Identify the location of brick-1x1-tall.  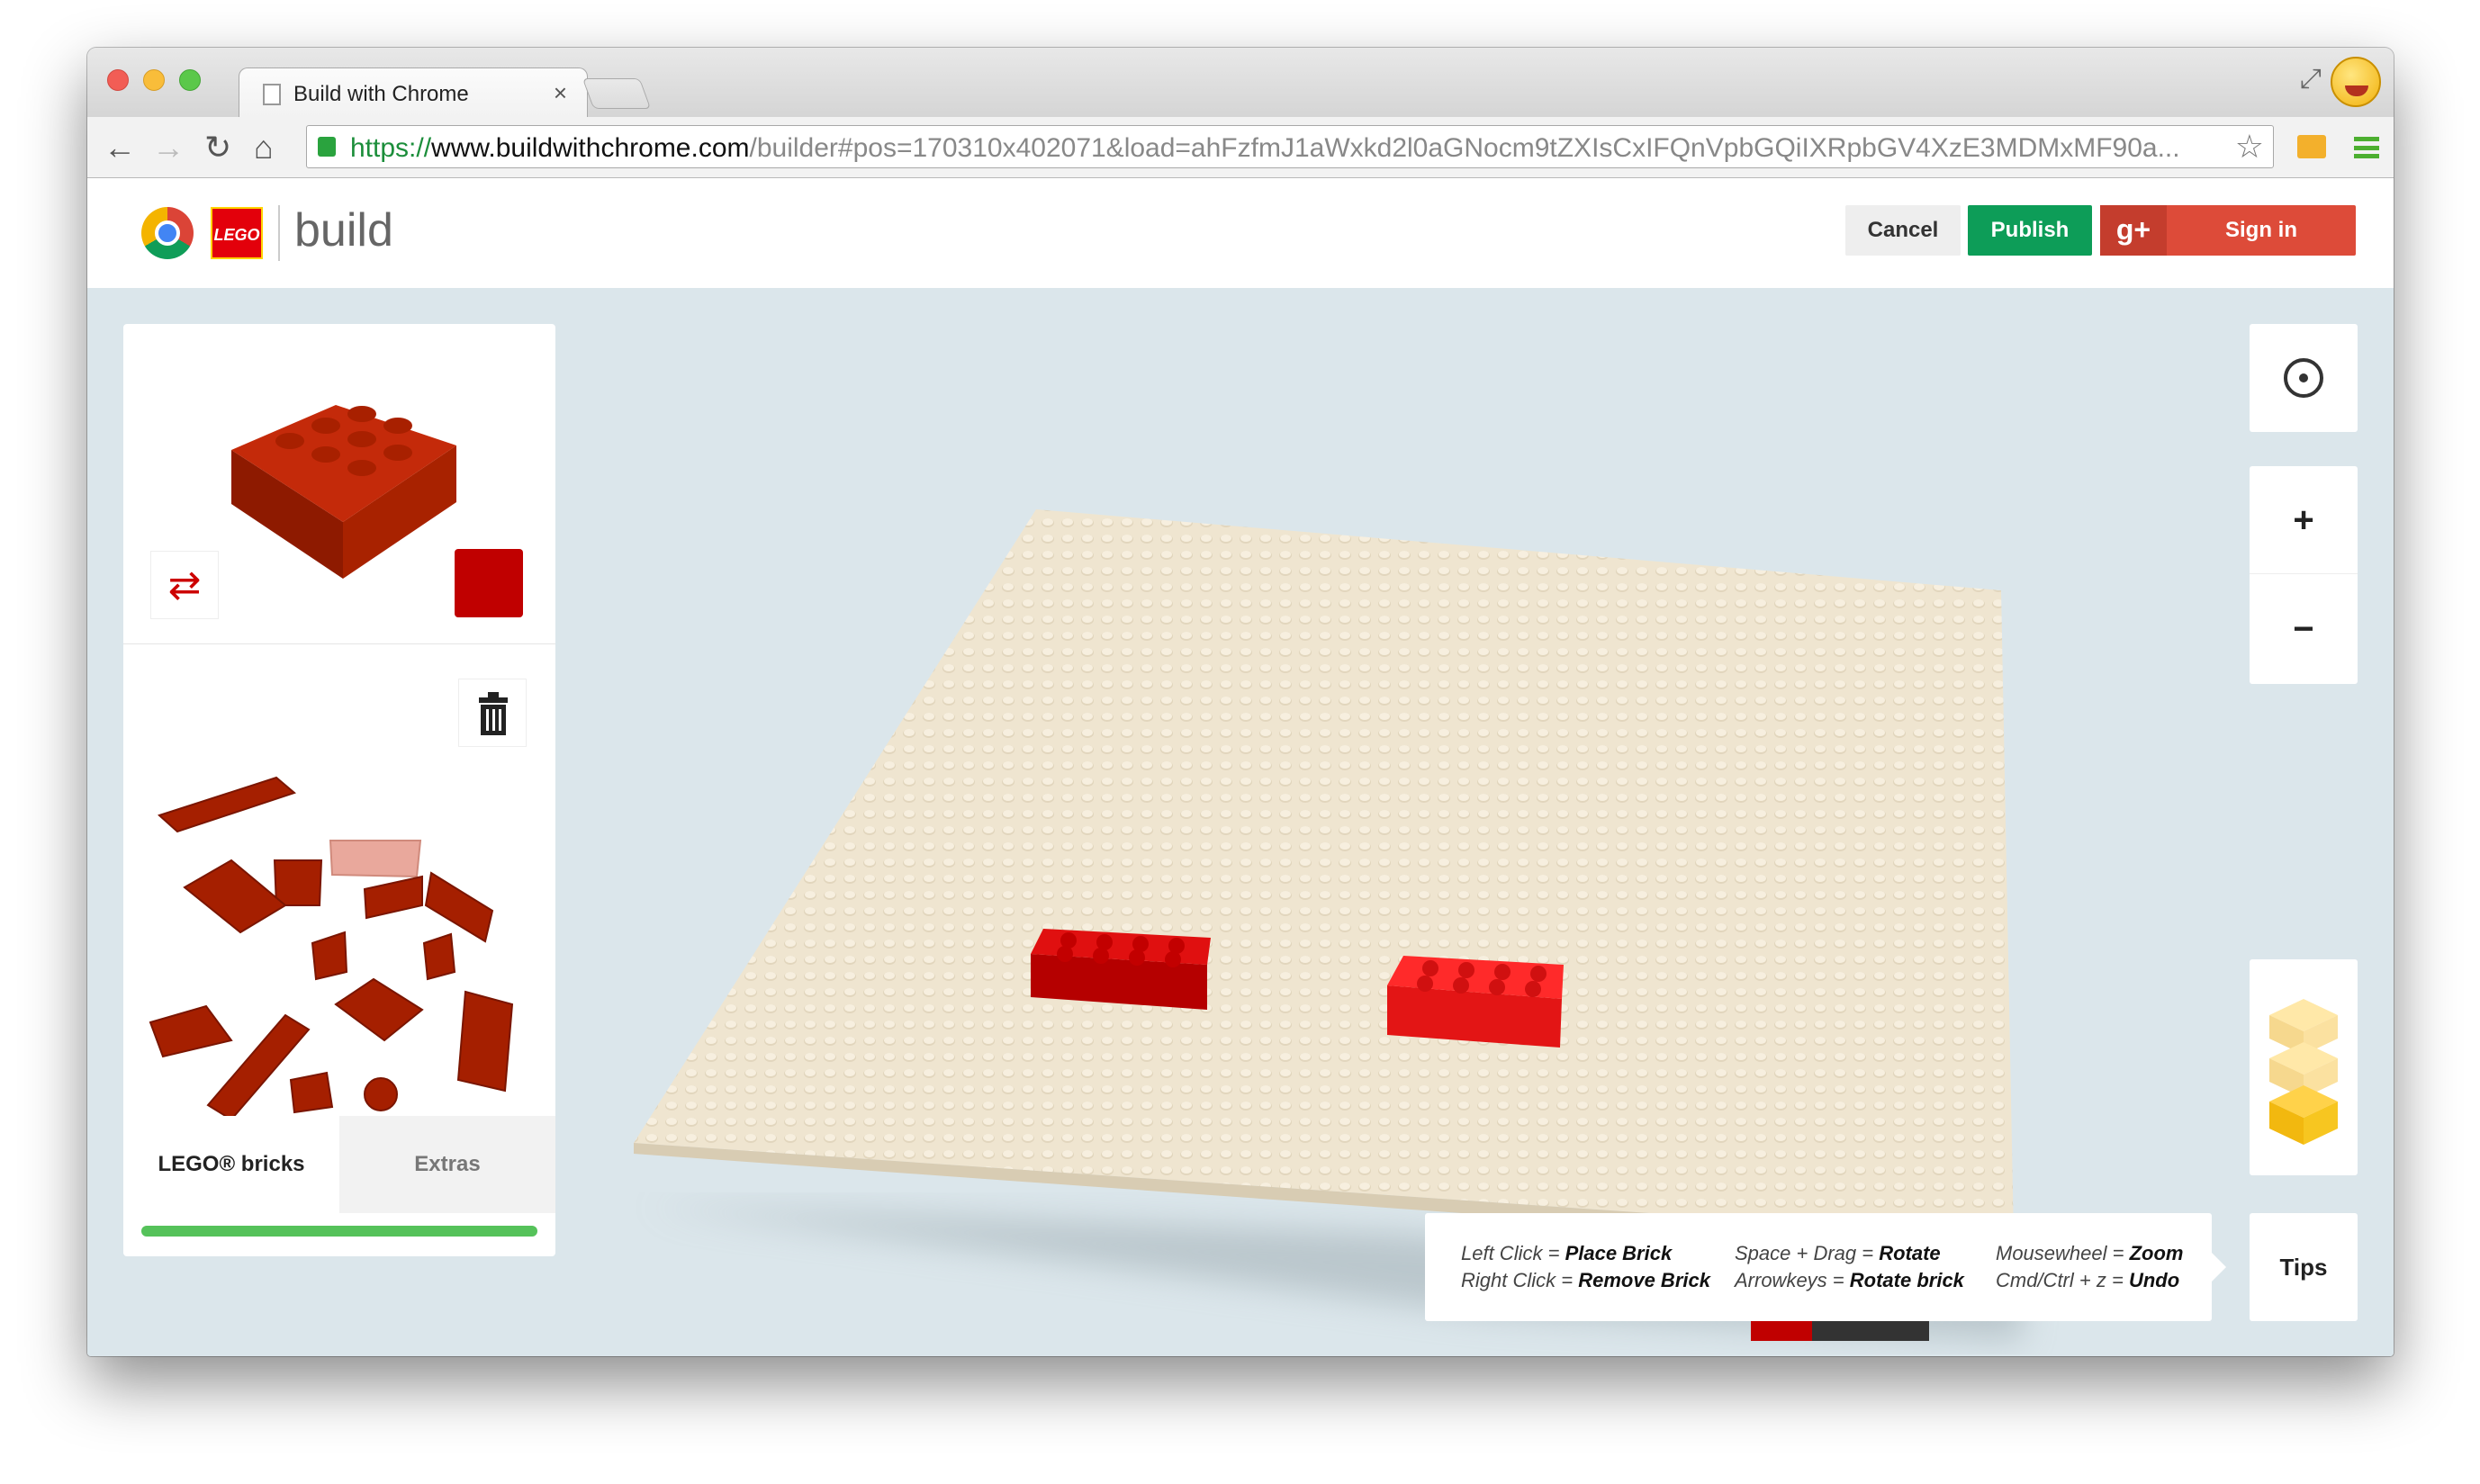
(329, 956).